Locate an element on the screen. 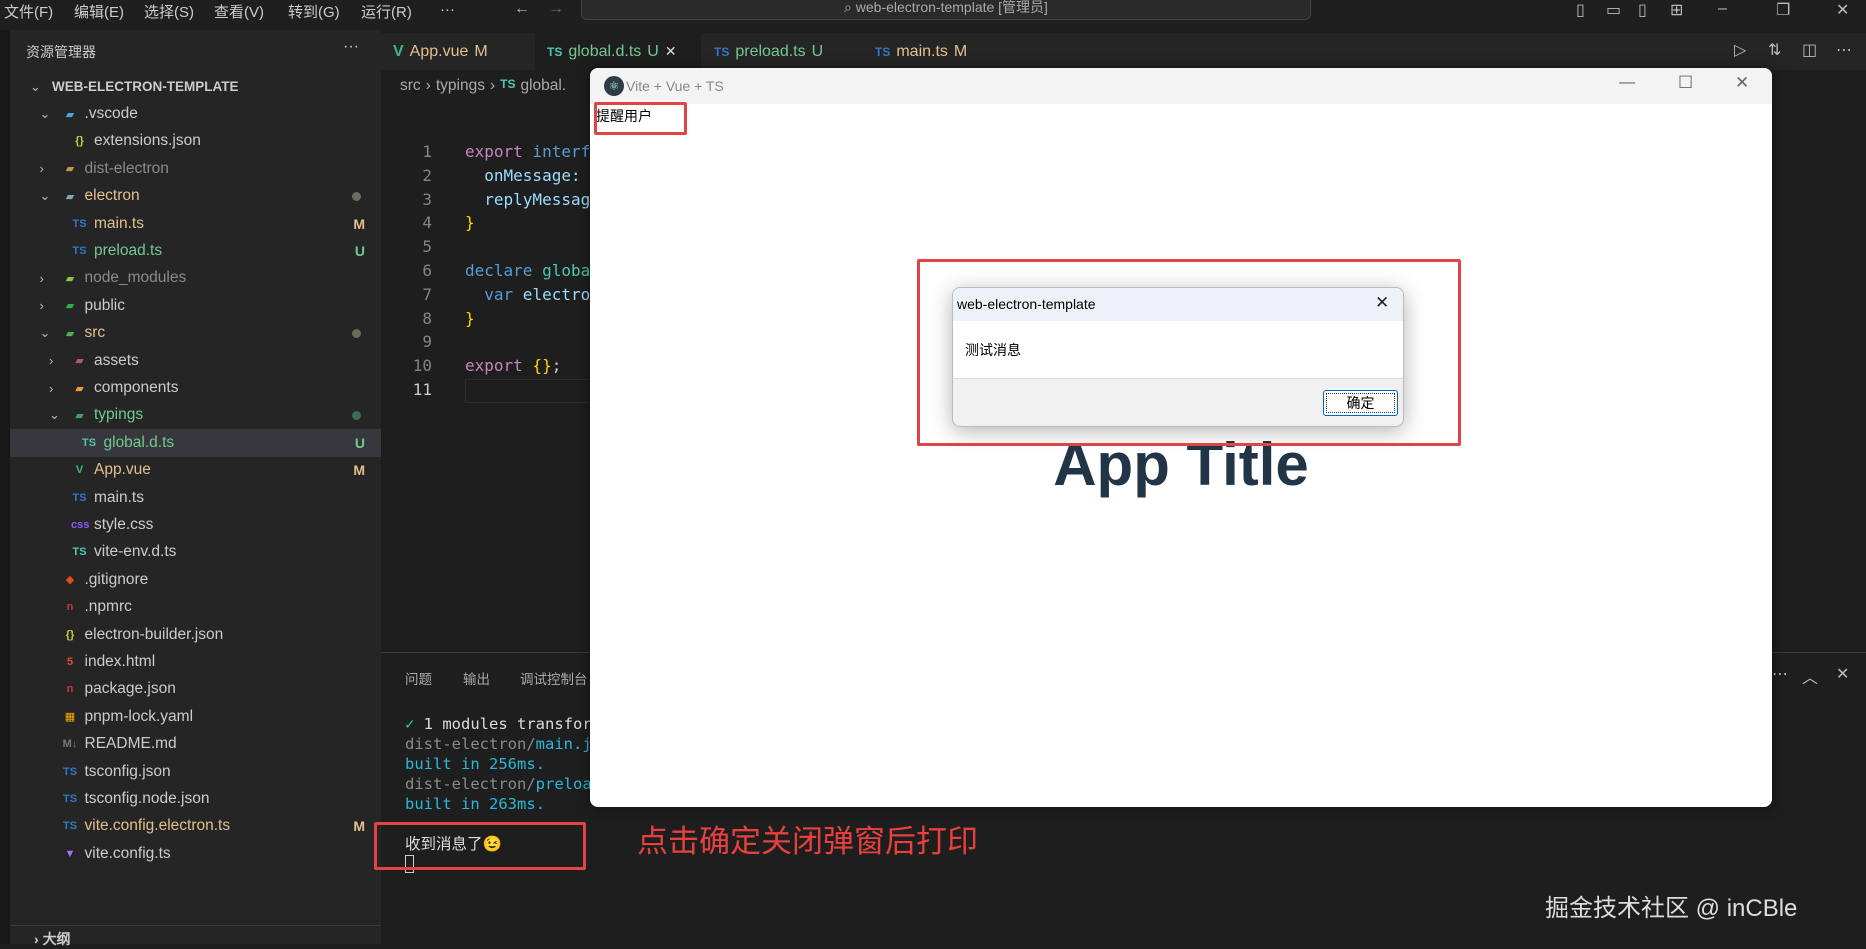 The height and width of the screenshot is (949, 1866). file-tree-item: M↓ README.md is located at coordinates (195, 744).